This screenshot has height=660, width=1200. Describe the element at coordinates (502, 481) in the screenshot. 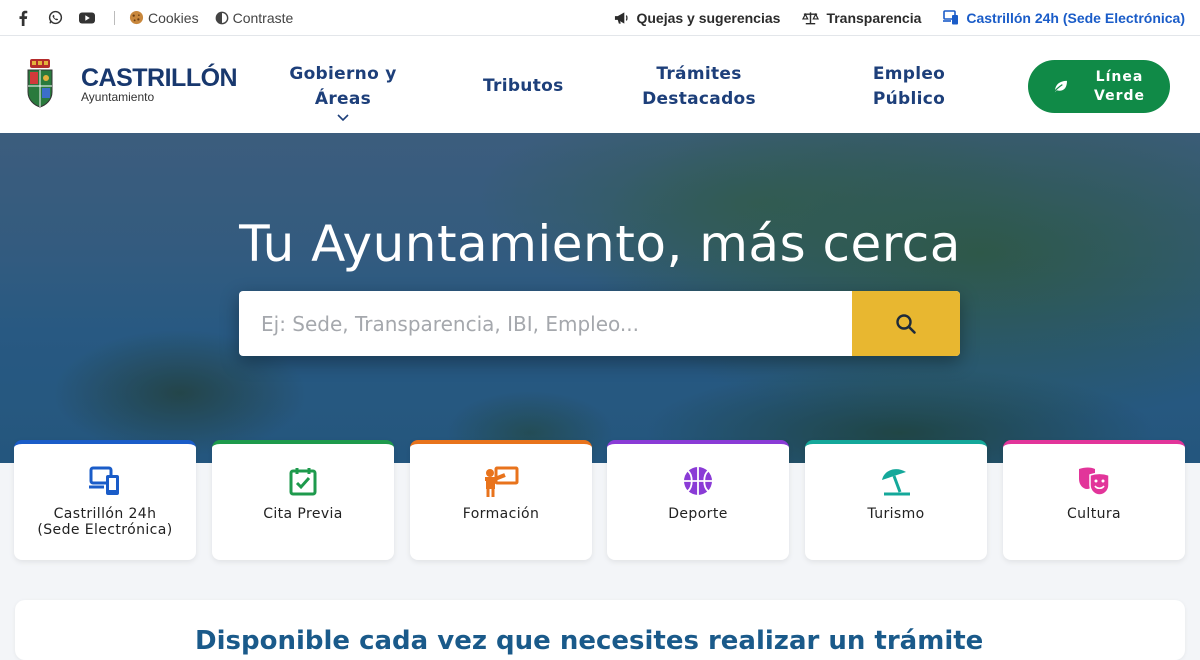

I see `teacher-icon` at that location.